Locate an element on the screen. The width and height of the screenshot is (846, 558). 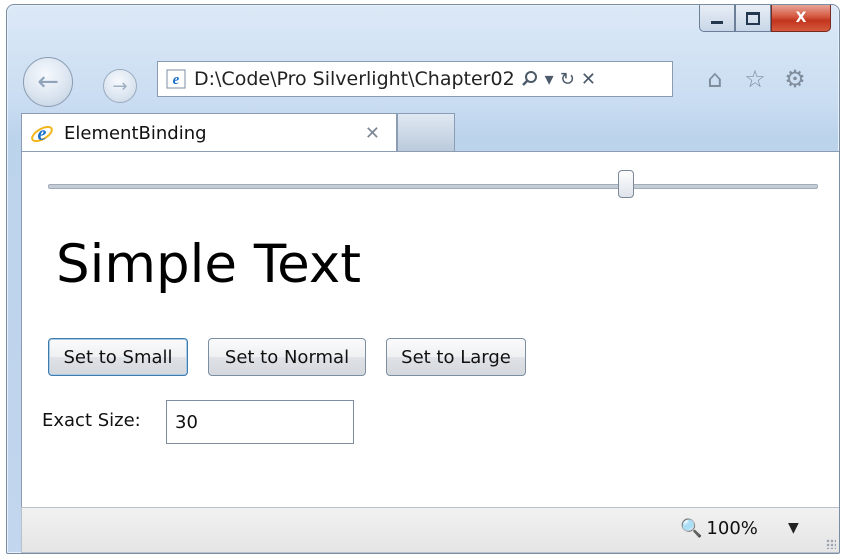
tab-elementbinding: e ElementBinding ✕ is located at coordinates (209, 133).